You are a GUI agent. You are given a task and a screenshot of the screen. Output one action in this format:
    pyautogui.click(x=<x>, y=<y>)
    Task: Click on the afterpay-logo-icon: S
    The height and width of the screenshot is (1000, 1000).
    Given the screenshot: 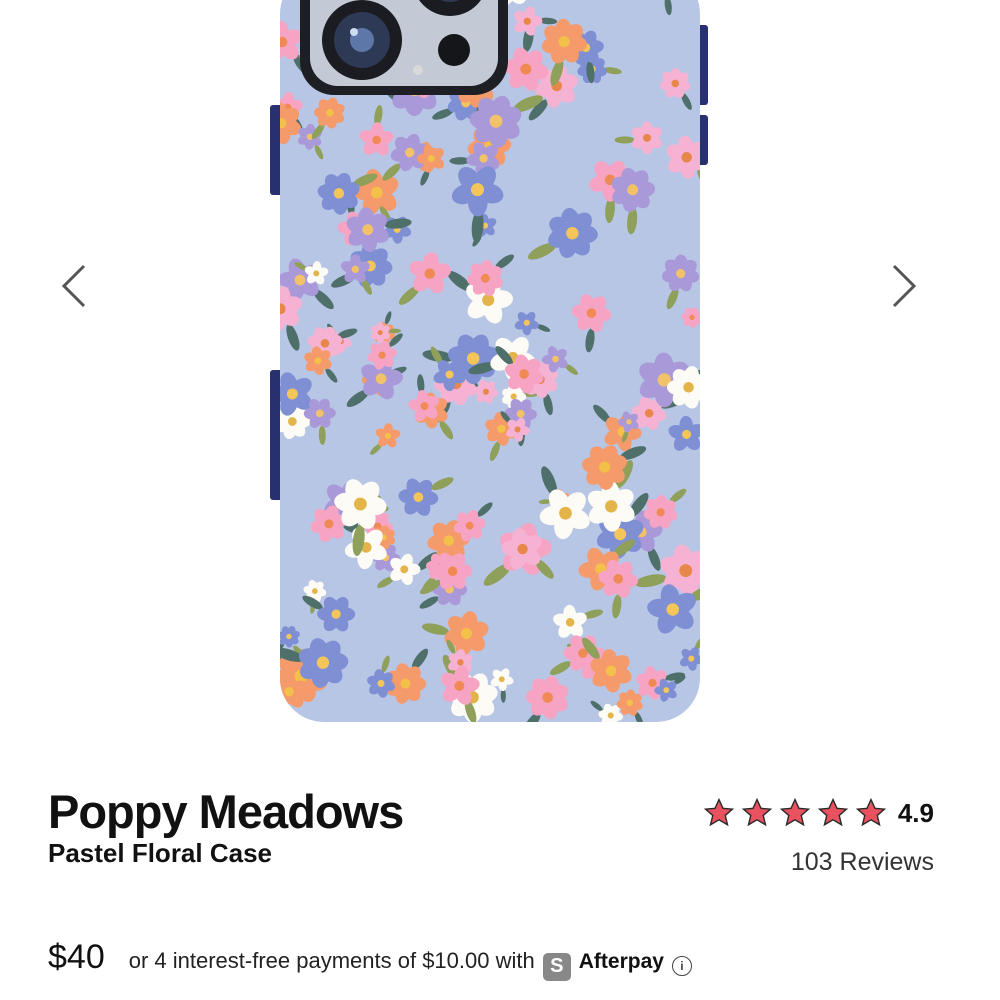 What is the action you would take?
    pyautogui.click(x=556, y=966)
    